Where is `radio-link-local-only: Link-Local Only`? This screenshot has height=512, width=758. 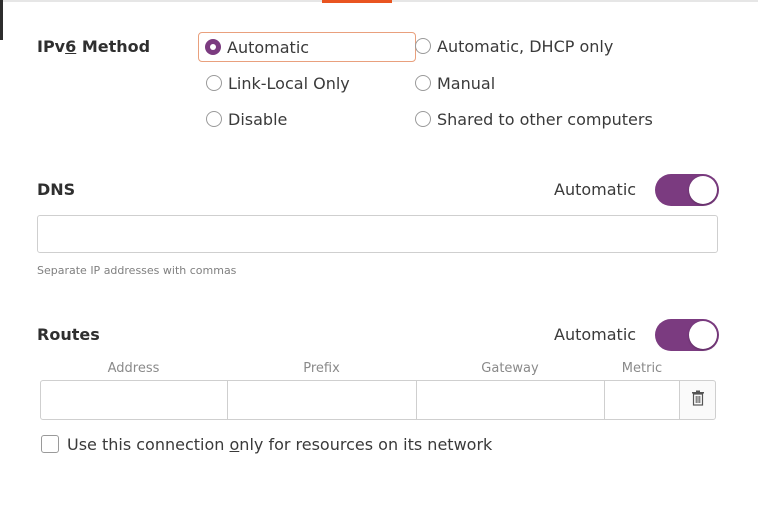 radio-link-local-only: Link-Local Only is located at coordinates (278, 83).